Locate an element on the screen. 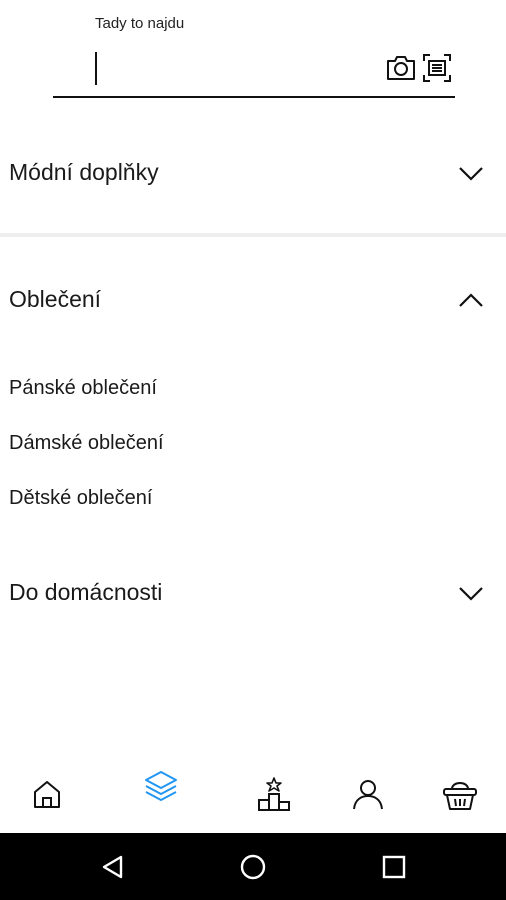 This screenshot has height=900, width=506. category-modni-doplnky: Módní doplňky is located at coordinates (253, 175).